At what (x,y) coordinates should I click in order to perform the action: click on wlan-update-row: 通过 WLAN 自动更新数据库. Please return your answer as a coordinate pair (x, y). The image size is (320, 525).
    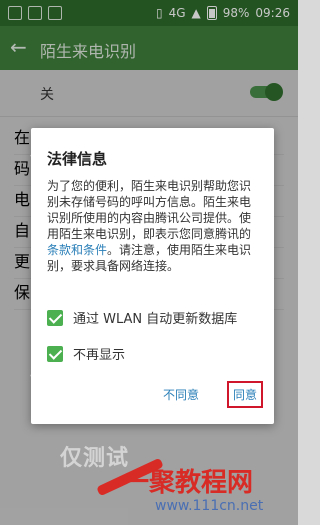
    Looking at the image, I should click on (142, 317).